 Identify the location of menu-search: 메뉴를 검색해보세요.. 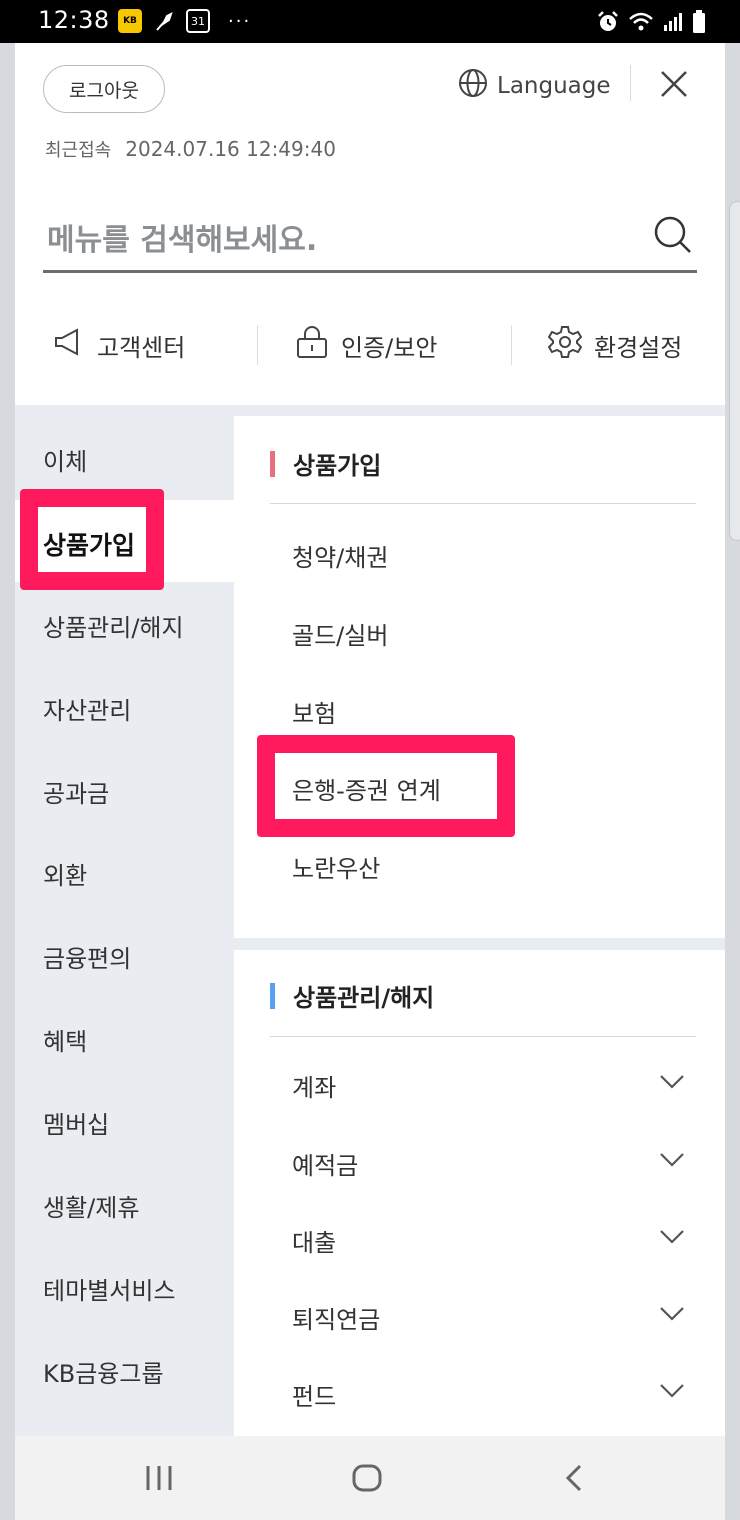
(370, 237).